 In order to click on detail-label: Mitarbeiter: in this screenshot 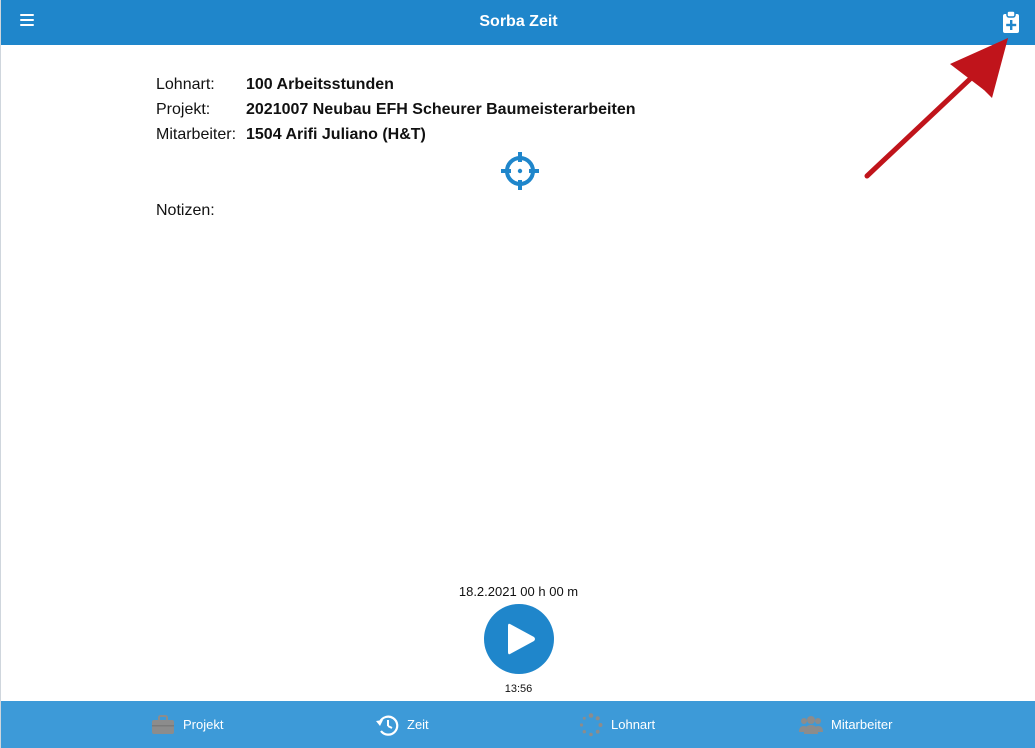, I will do `click(196, 134)`.